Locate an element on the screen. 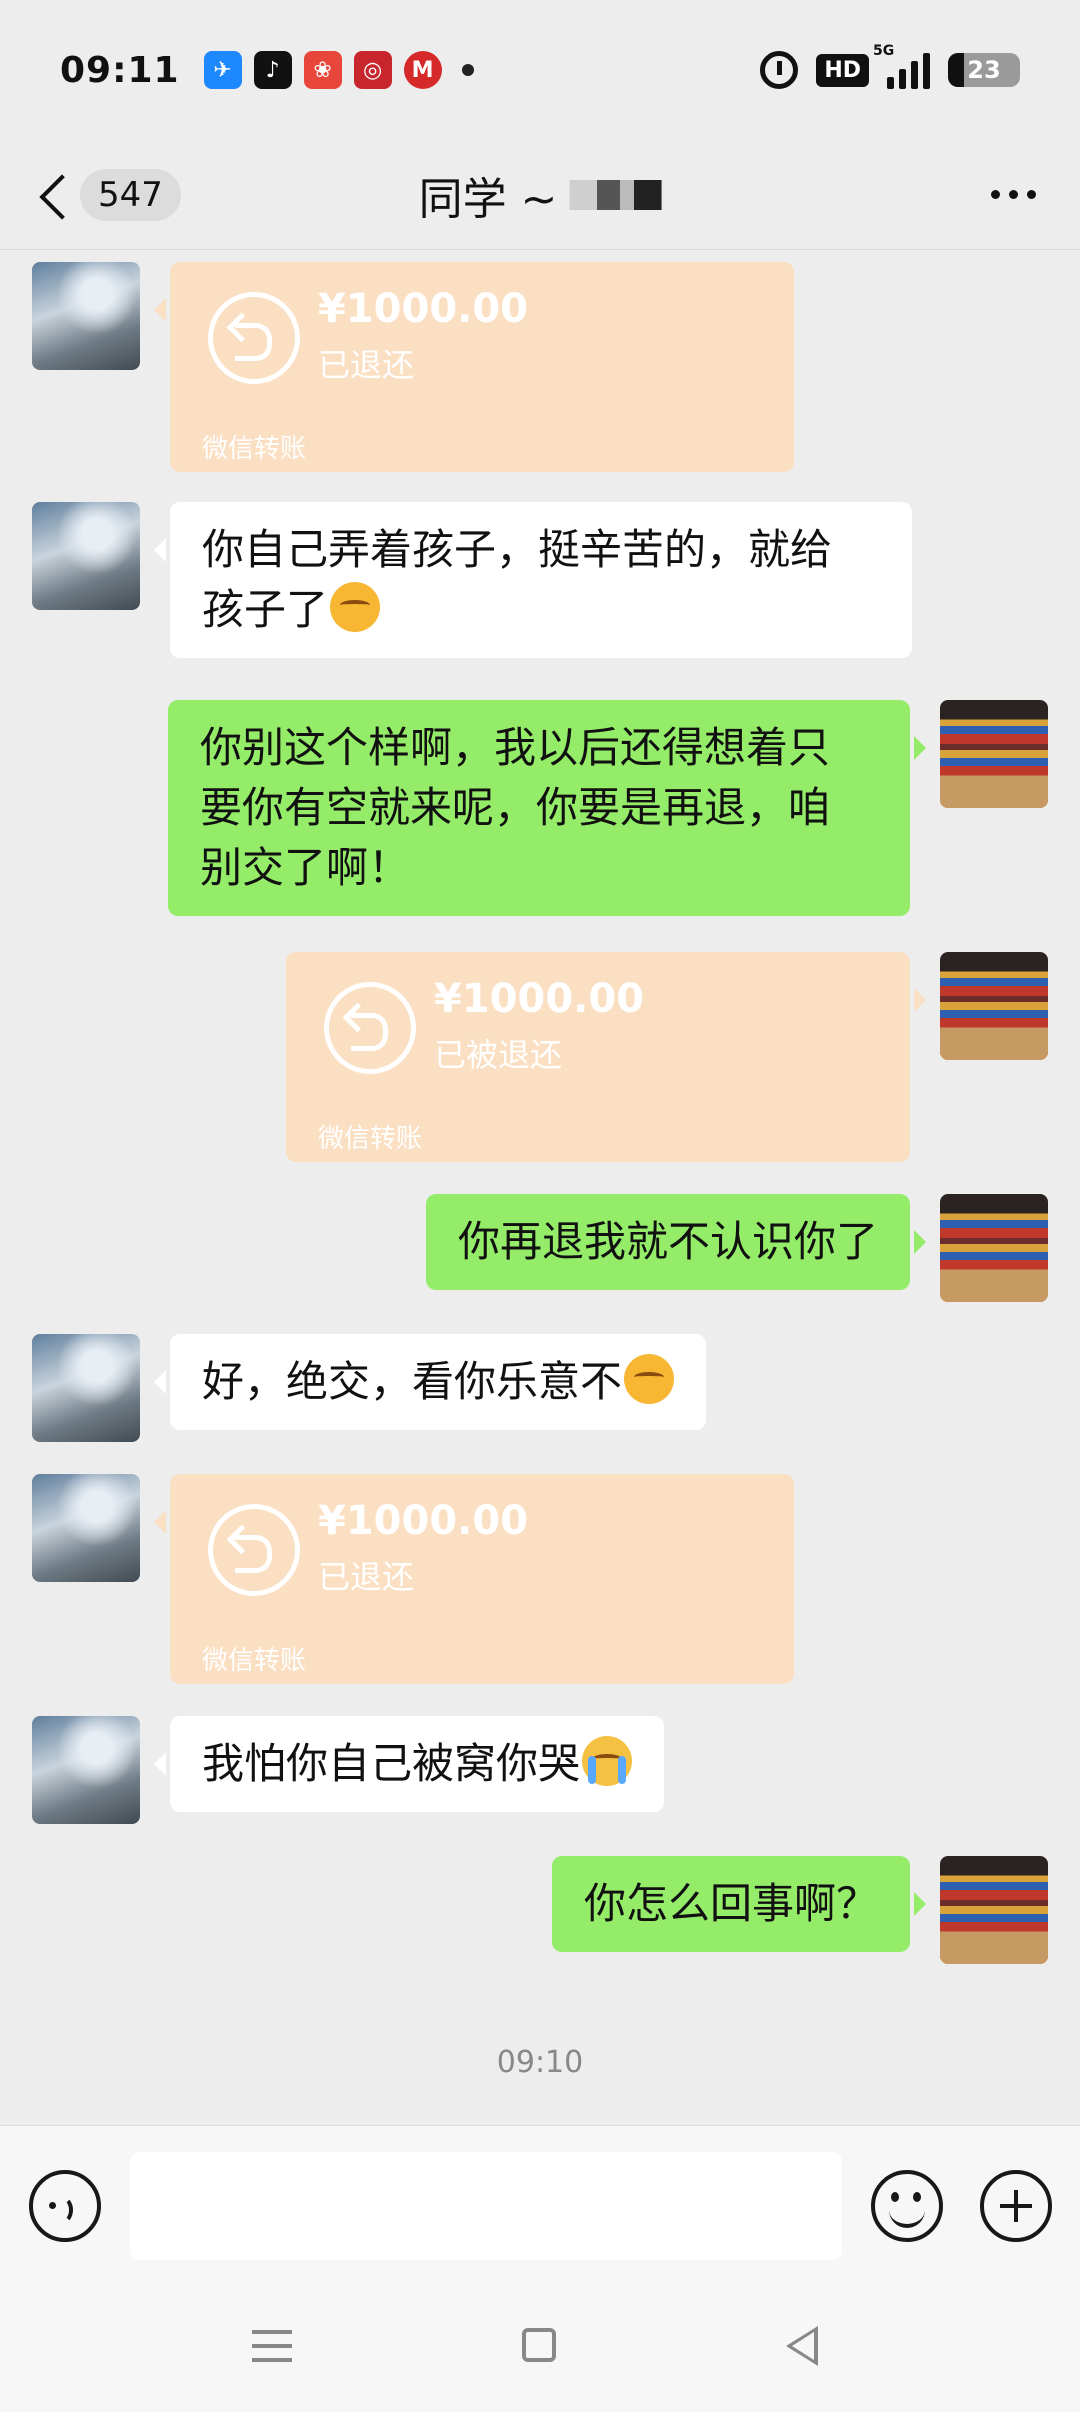  message-bubble: 你怎么回事啊？ is located at coordinates (739, 1904).